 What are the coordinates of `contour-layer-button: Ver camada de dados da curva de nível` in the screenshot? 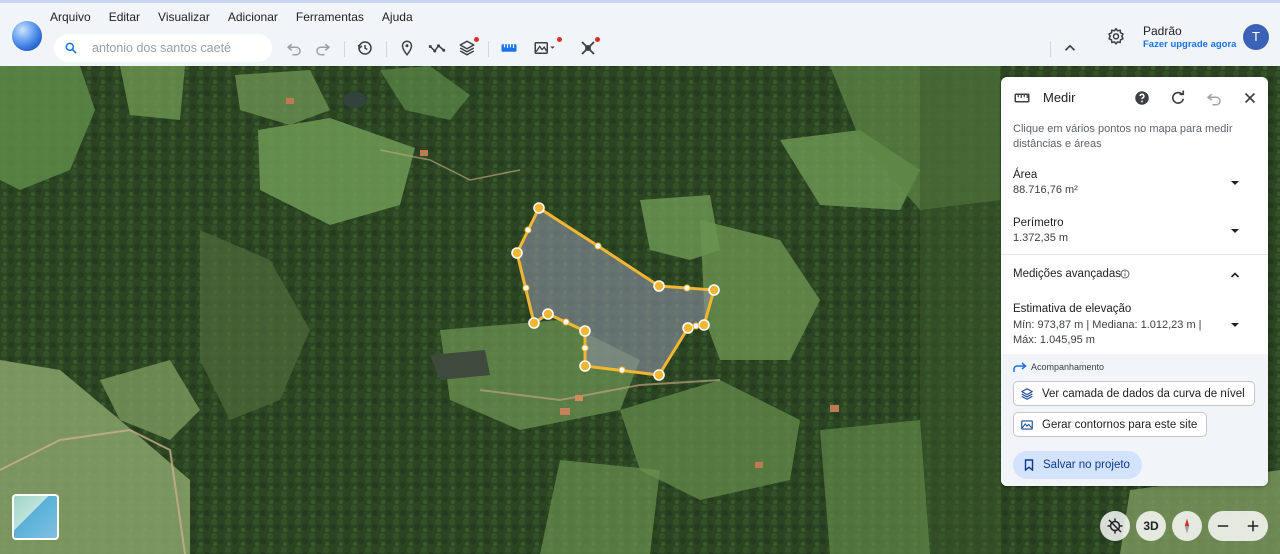 It's located at (1134, 393).